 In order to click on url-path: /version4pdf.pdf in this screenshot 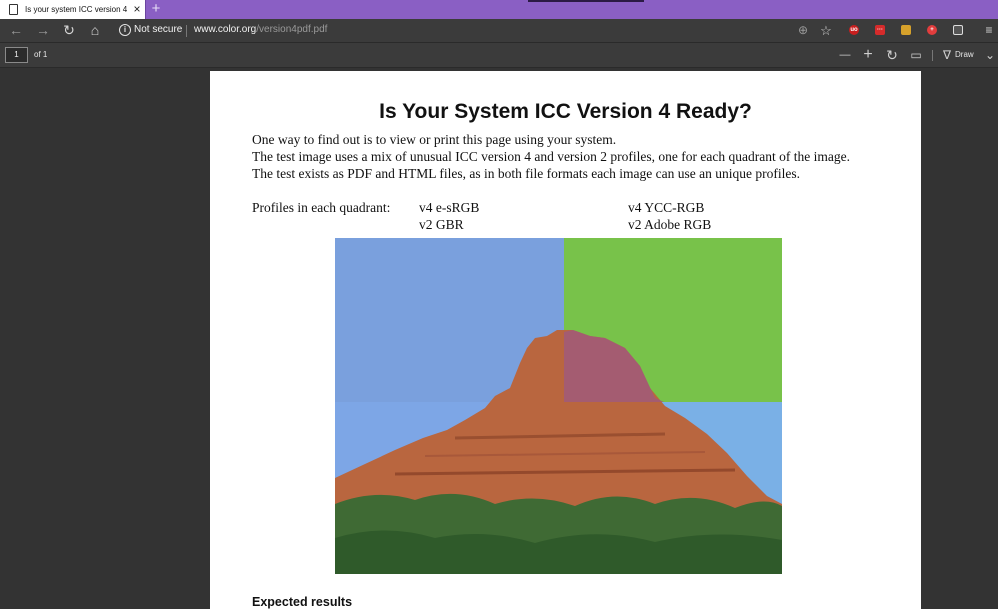, I will do `click(292, 29)`.